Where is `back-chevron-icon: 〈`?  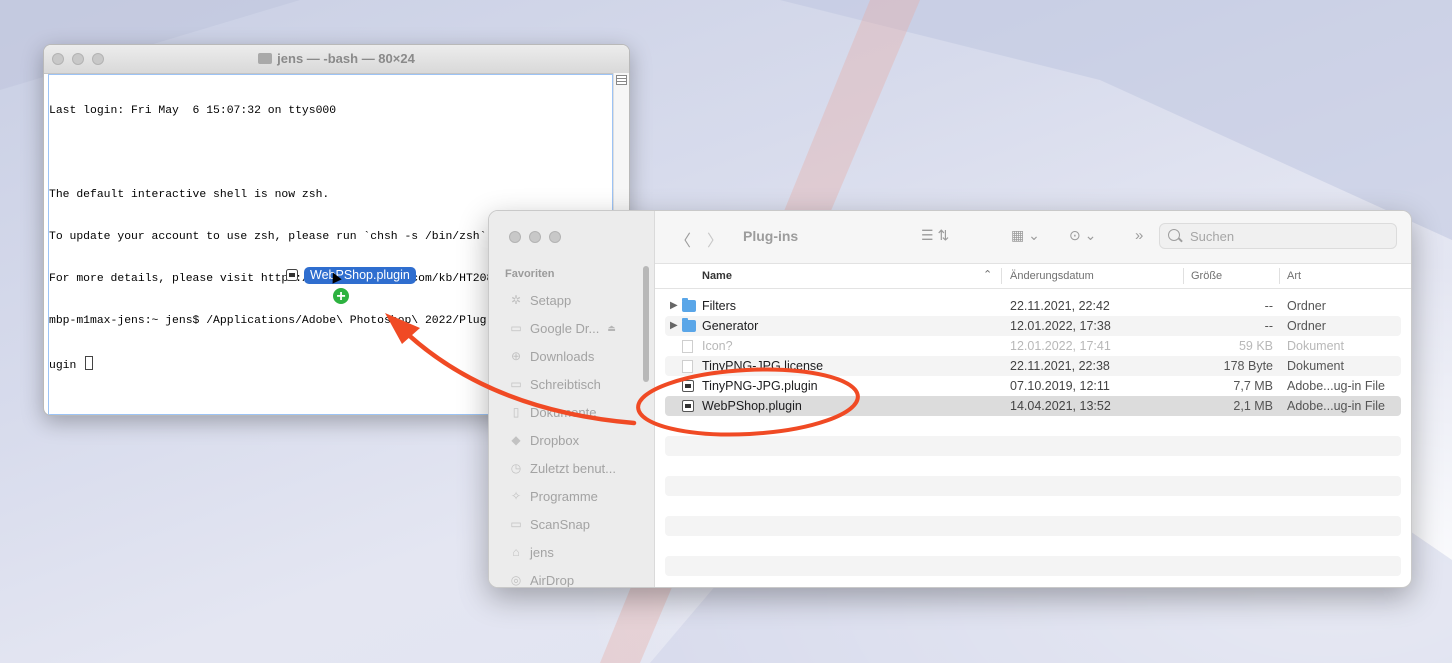 back-chevron-icon: 〈 is located at coordinates (683, 239).